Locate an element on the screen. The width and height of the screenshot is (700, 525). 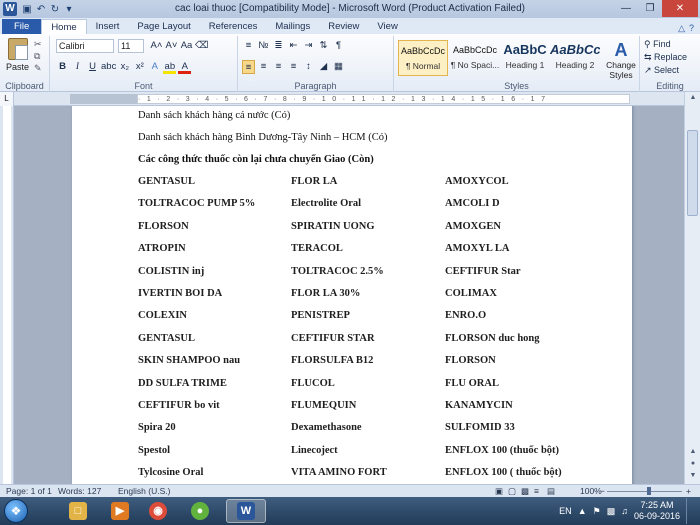
word-count: Words: 127 is located at coordinates (79, 491).